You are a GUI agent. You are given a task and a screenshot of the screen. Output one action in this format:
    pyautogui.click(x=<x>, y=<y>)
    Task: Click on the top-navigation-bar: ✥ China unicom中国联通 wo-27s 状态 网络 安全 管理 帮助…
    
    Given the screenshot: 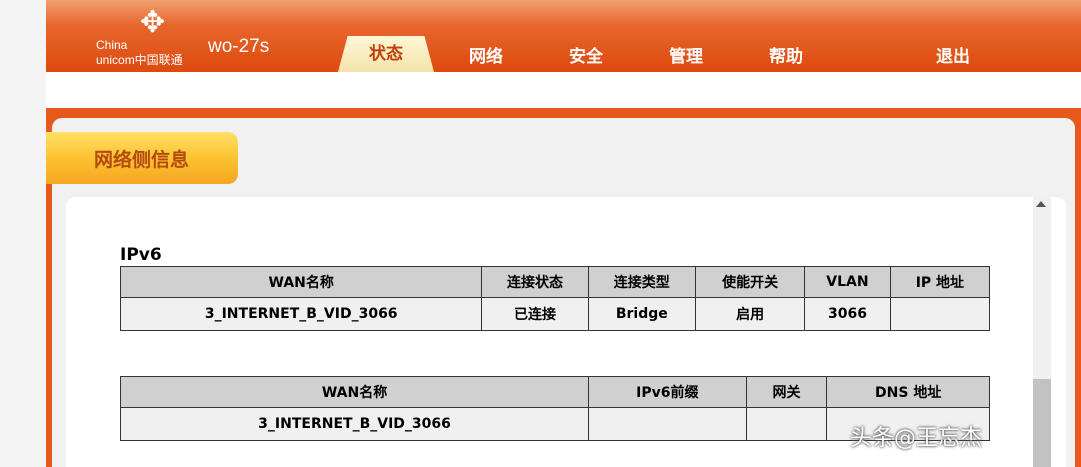 What is the action you would take?
    pyautogui.click(x=563, y=36)
    